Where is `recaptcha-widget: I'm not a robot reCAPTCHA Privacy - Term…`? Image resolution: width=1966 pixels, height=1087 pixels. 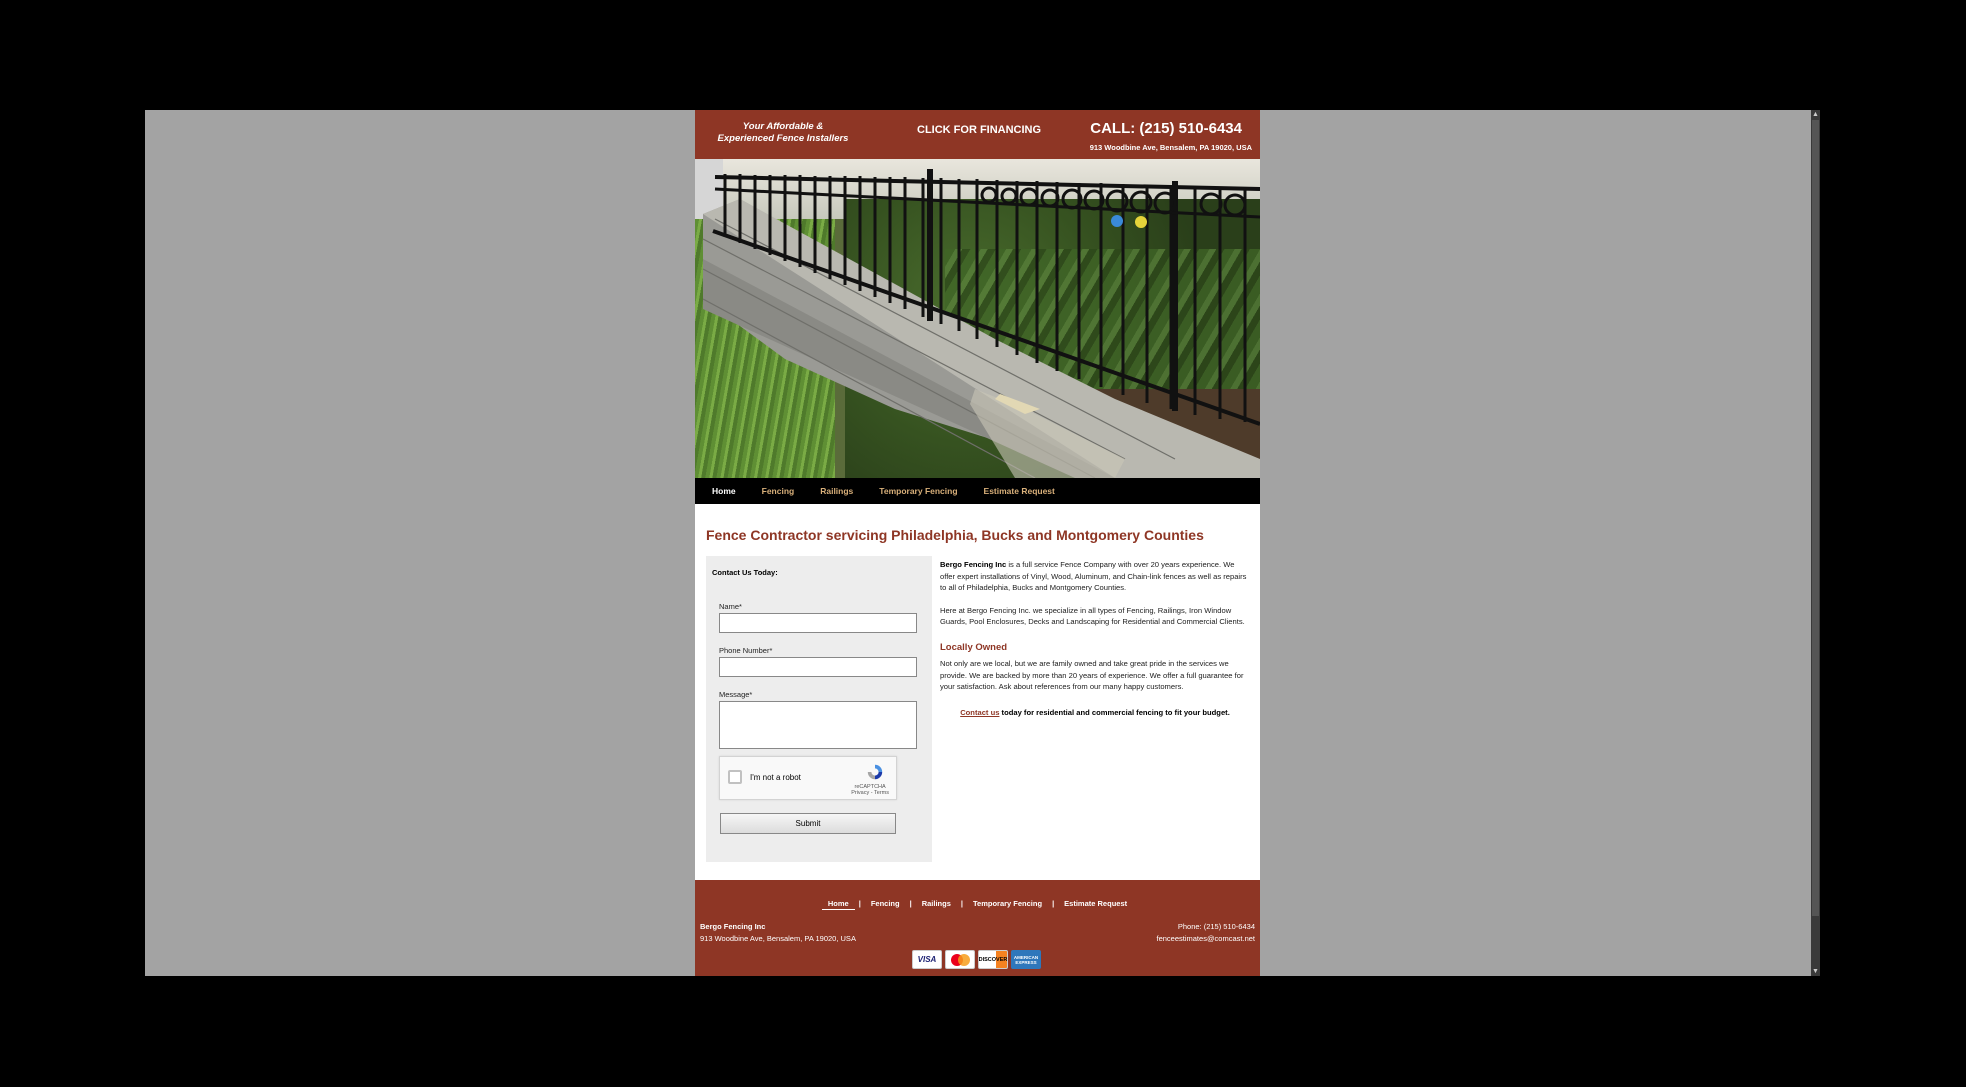
recaptcha-widget: I'm not a robot reCAPTCHA Privacy - Term… is located at coordinates (808, 778).